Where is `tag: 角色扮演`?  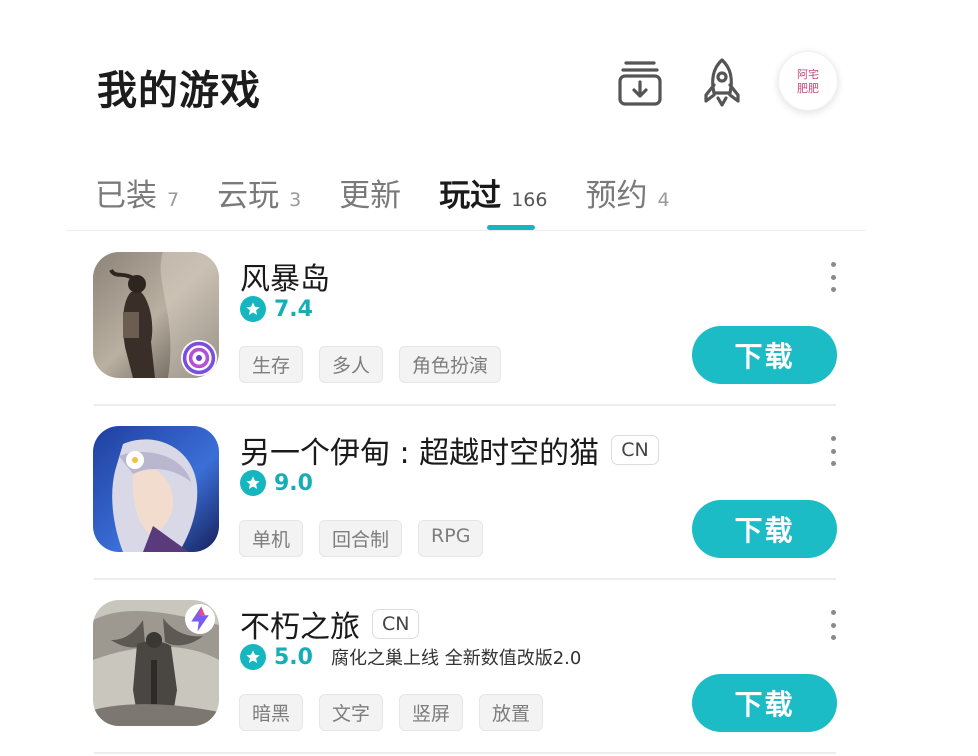 tag: 角色扮演 is located at coordinates (450, 364).